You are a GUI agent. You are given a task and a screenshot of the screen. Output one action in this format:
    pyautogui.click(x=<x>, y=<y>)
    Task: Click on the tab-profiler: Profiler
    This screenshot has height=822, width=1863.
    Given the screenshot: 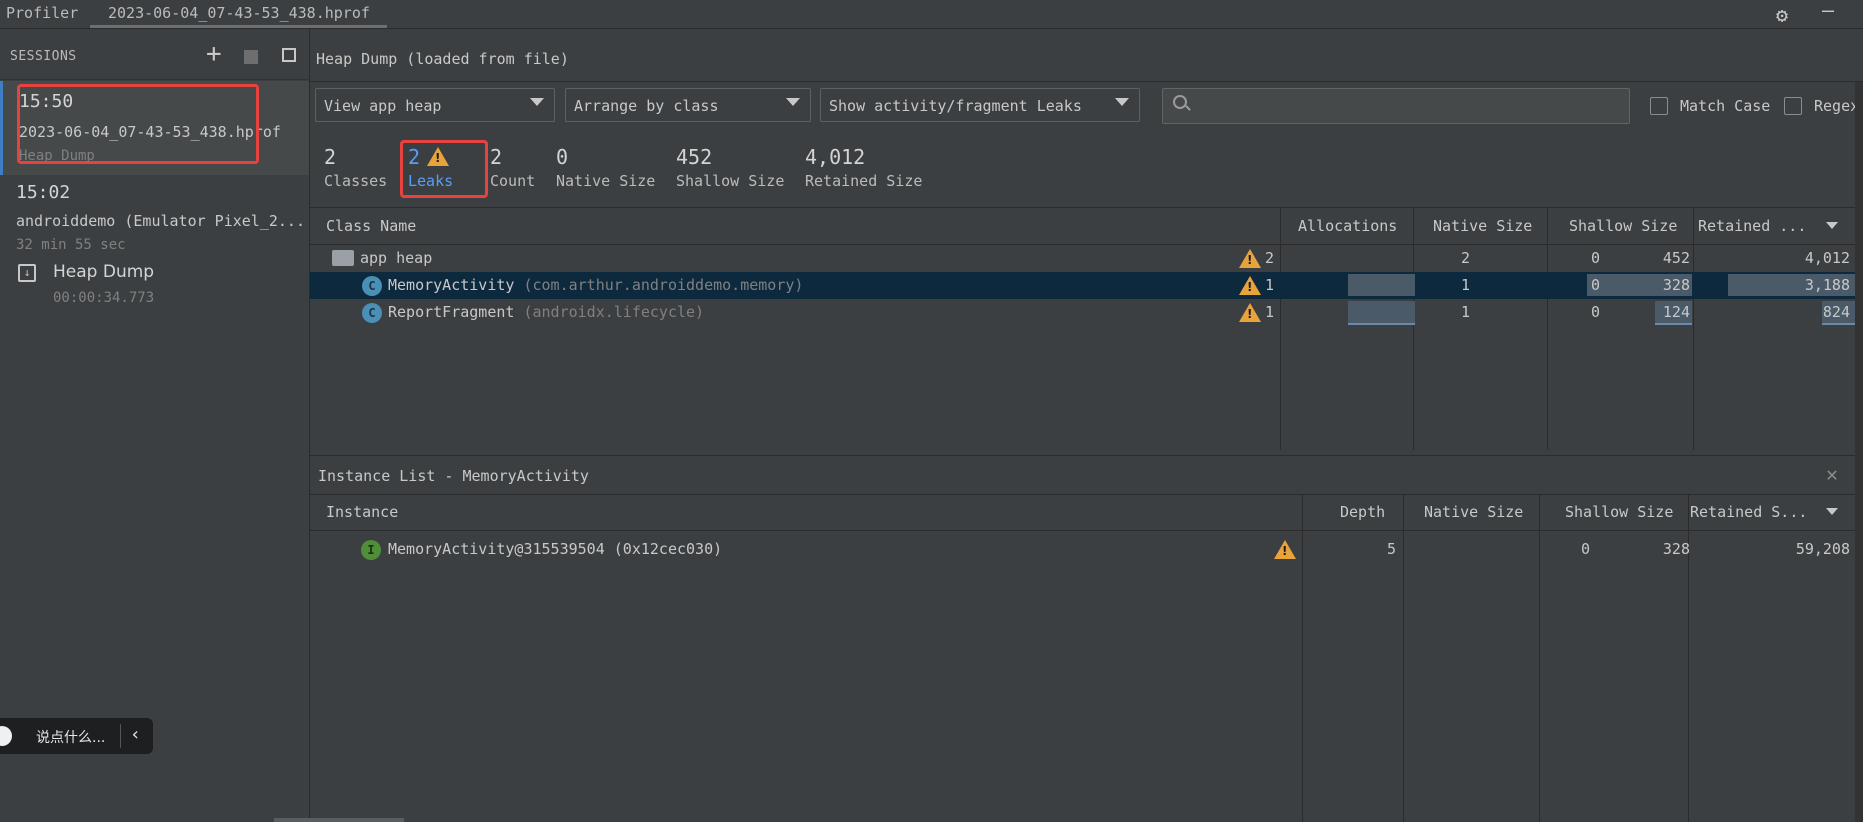 What is the action you would take?
    pyautogui.click(x=42, y=13)
    